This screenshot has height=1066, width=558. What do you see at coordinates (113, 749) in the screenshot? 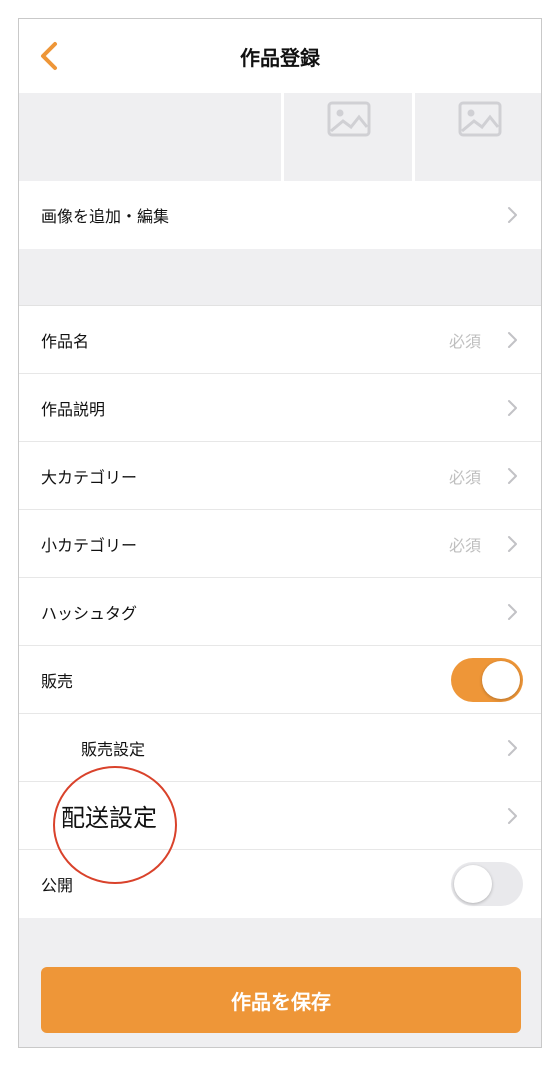
I see `sale-settings-label: 販売設定` at bounding box center [113, 749].